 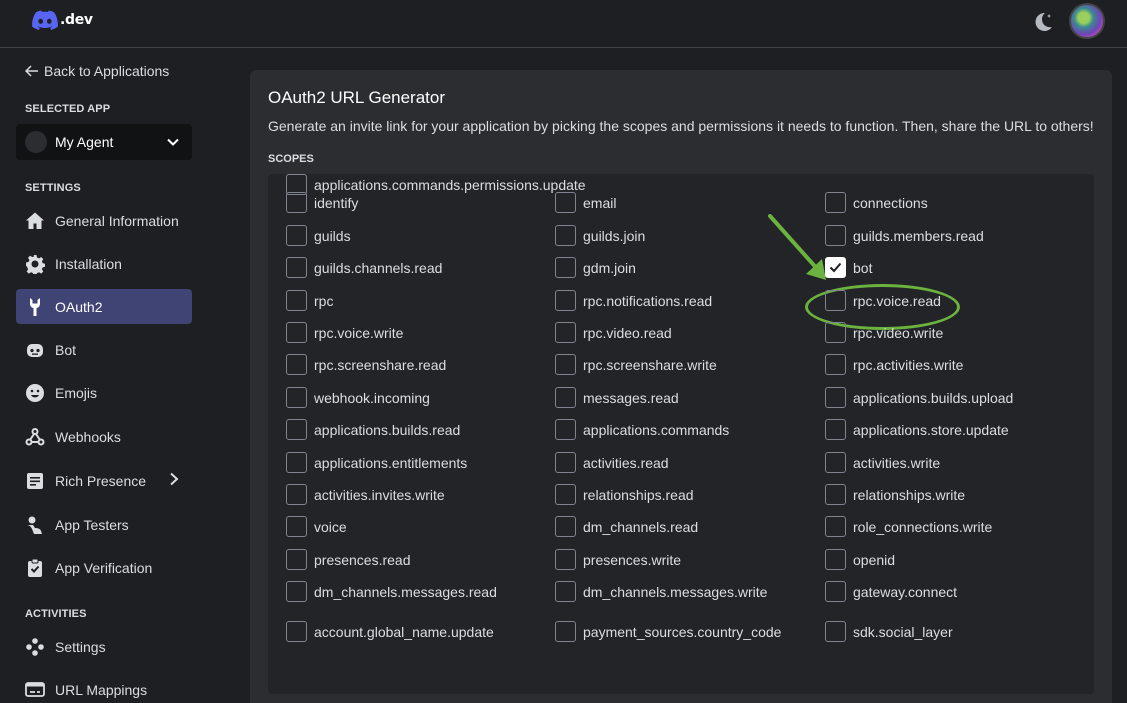 I want to click on scope-checkbox-activities-read: activities.read, so click(x=612, y=462).